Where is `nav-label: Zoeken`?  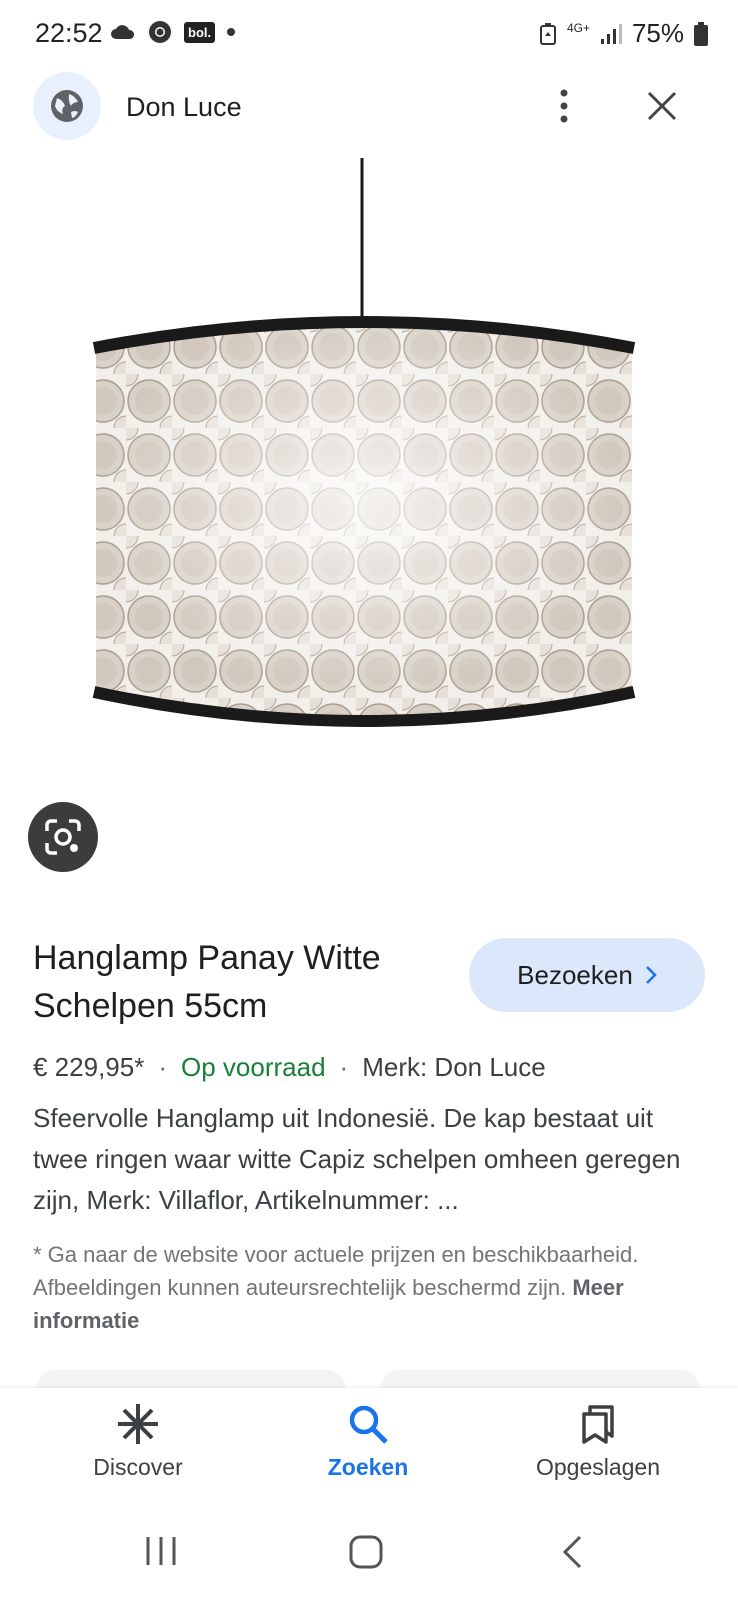
nav-label: Zoeken is located at coordinates (368, 1467).